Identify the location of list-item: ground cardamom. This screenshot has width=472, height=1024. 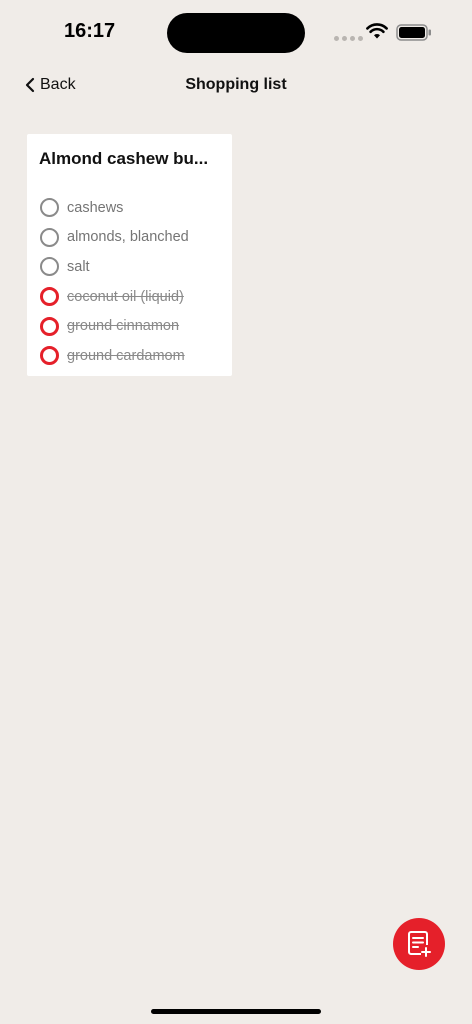
(129, 356).